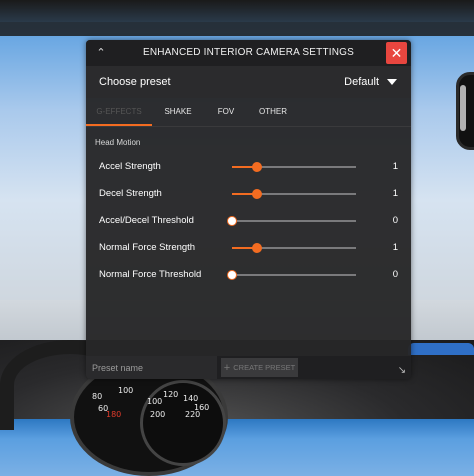 The height and width of the screenshot is (476, 474). What do you see at coordinates (101, 53) in the screenshot?
I see `chevron-up-icon: ⌃` at bounding box center [101, 53].